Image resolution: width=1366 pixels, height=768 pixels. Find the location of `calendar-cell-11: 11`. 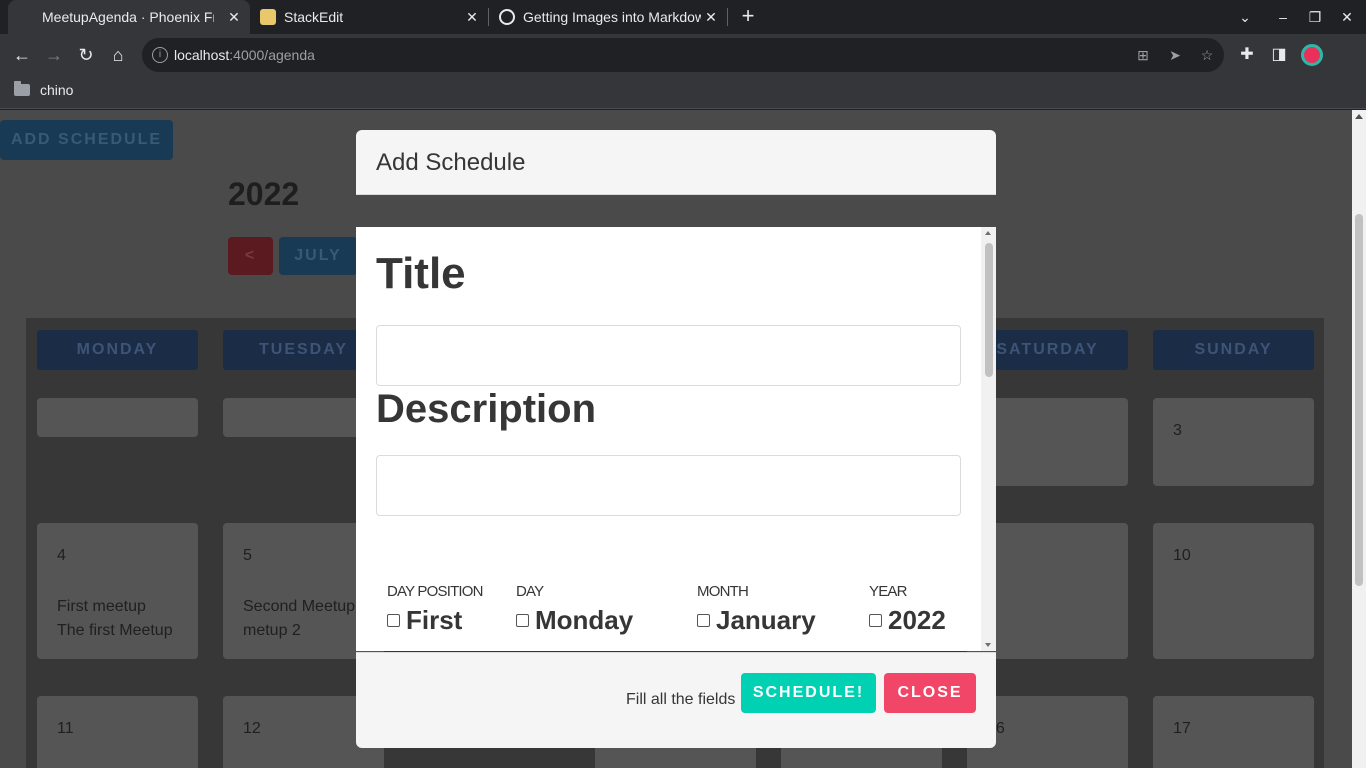

calendar-cell-11: 11 is located at coordinates (117, 732).